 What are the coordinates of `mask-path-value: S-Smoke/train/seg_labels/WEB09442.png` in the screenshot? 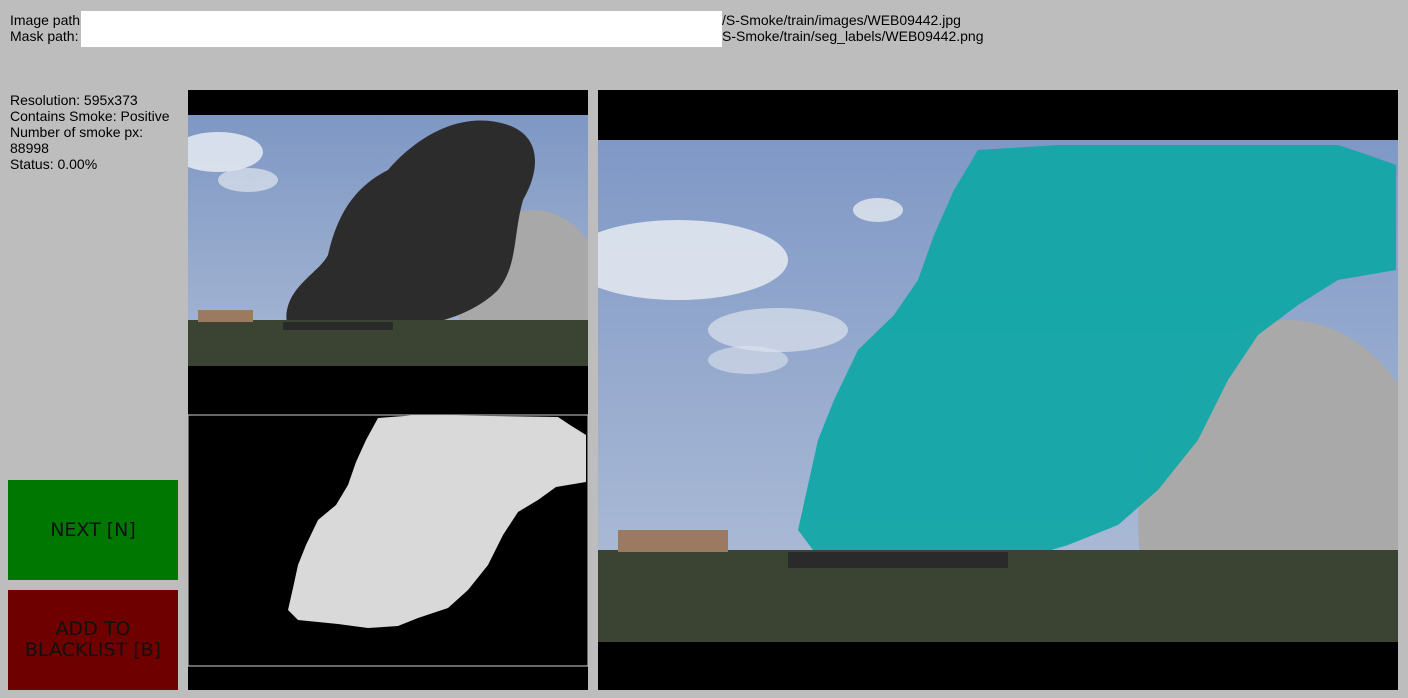 It's located at (853, 36).